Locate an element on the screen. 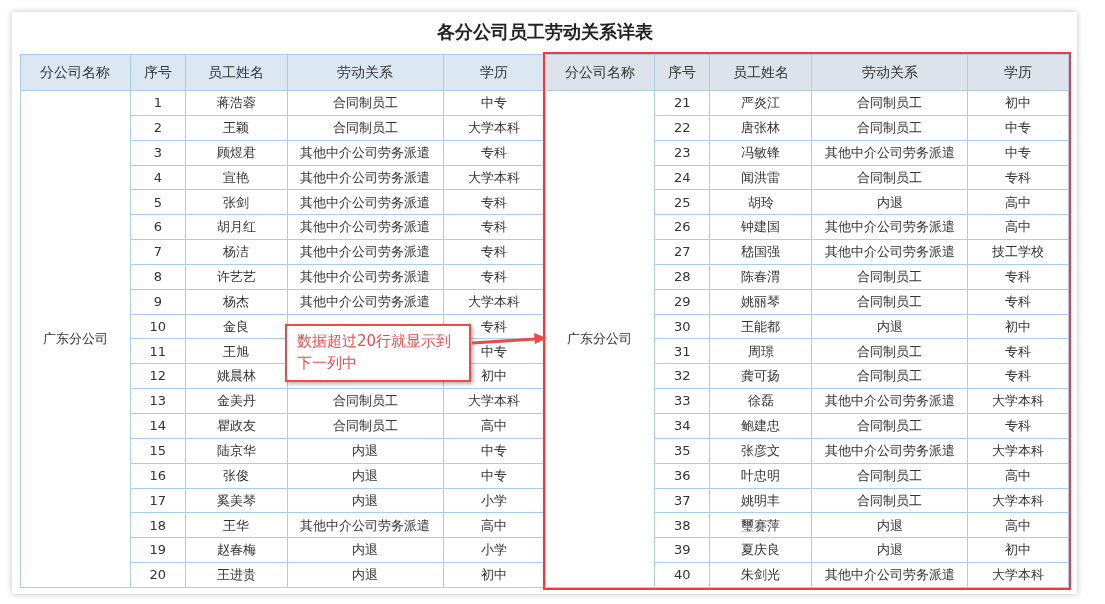 The image size is (1105, 604). table-cell: 瞿政友 is located at coordinates (236, 426).